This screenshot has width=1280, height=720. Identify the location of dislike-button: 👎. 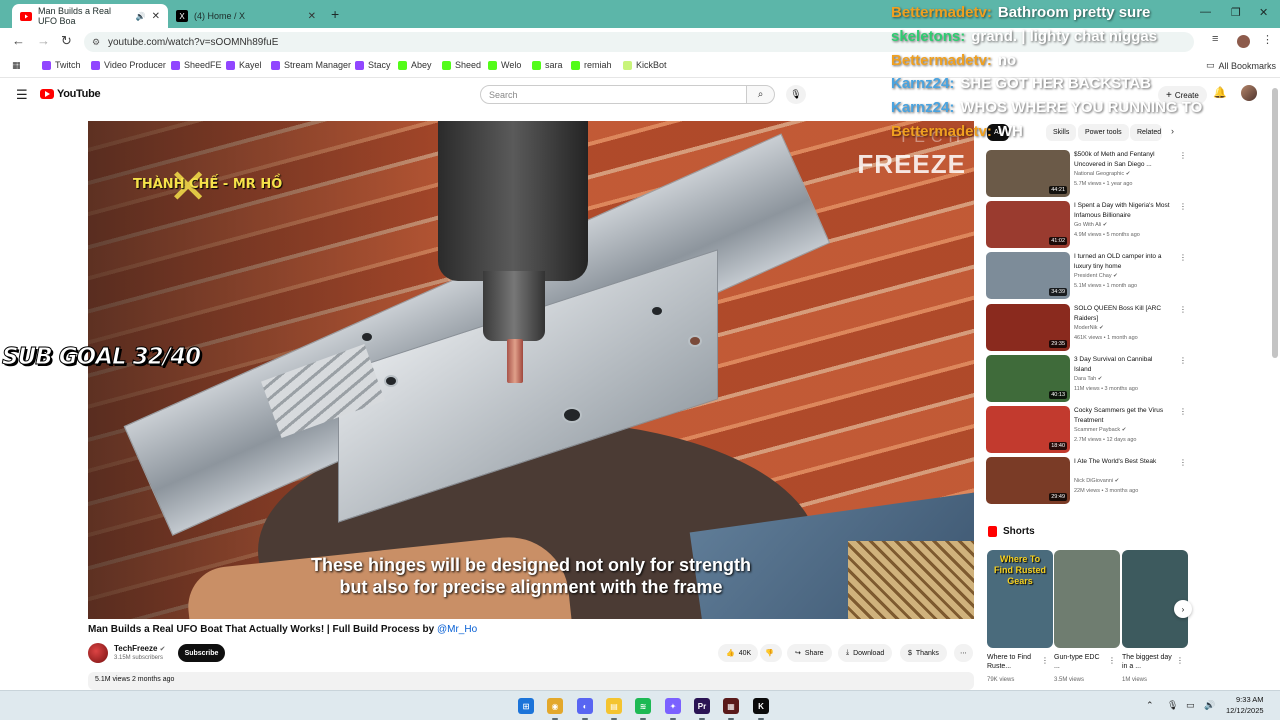
(771, 653).